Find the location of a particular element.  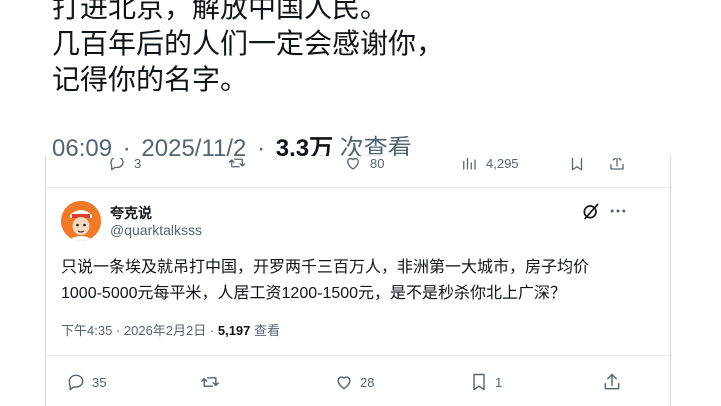

reply-views-count: 5,197 is located at coordinates (234, 330).